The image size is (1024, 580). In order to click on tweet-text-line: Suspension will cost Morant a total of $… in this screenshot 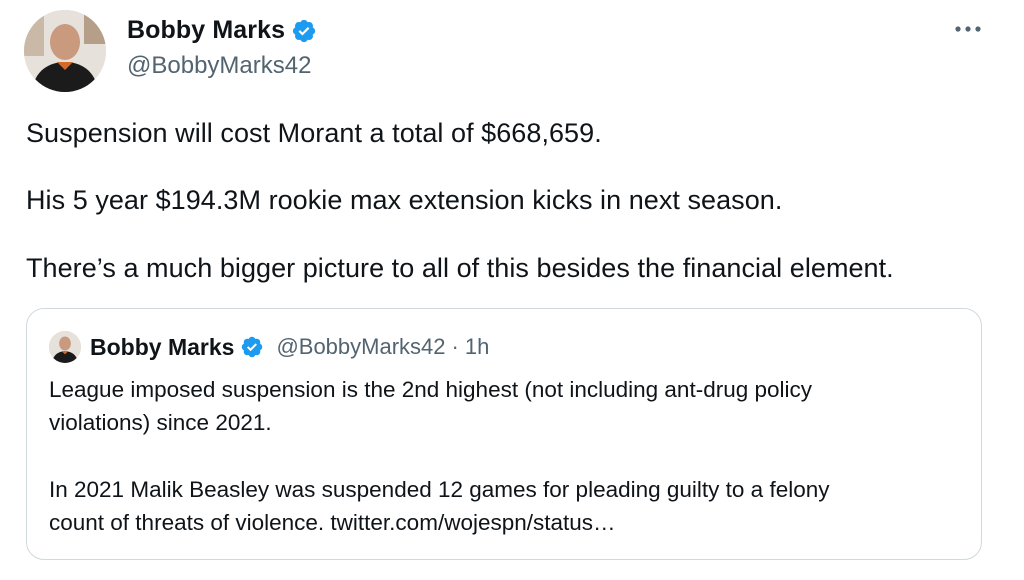, I will do `click(314, 133)`.